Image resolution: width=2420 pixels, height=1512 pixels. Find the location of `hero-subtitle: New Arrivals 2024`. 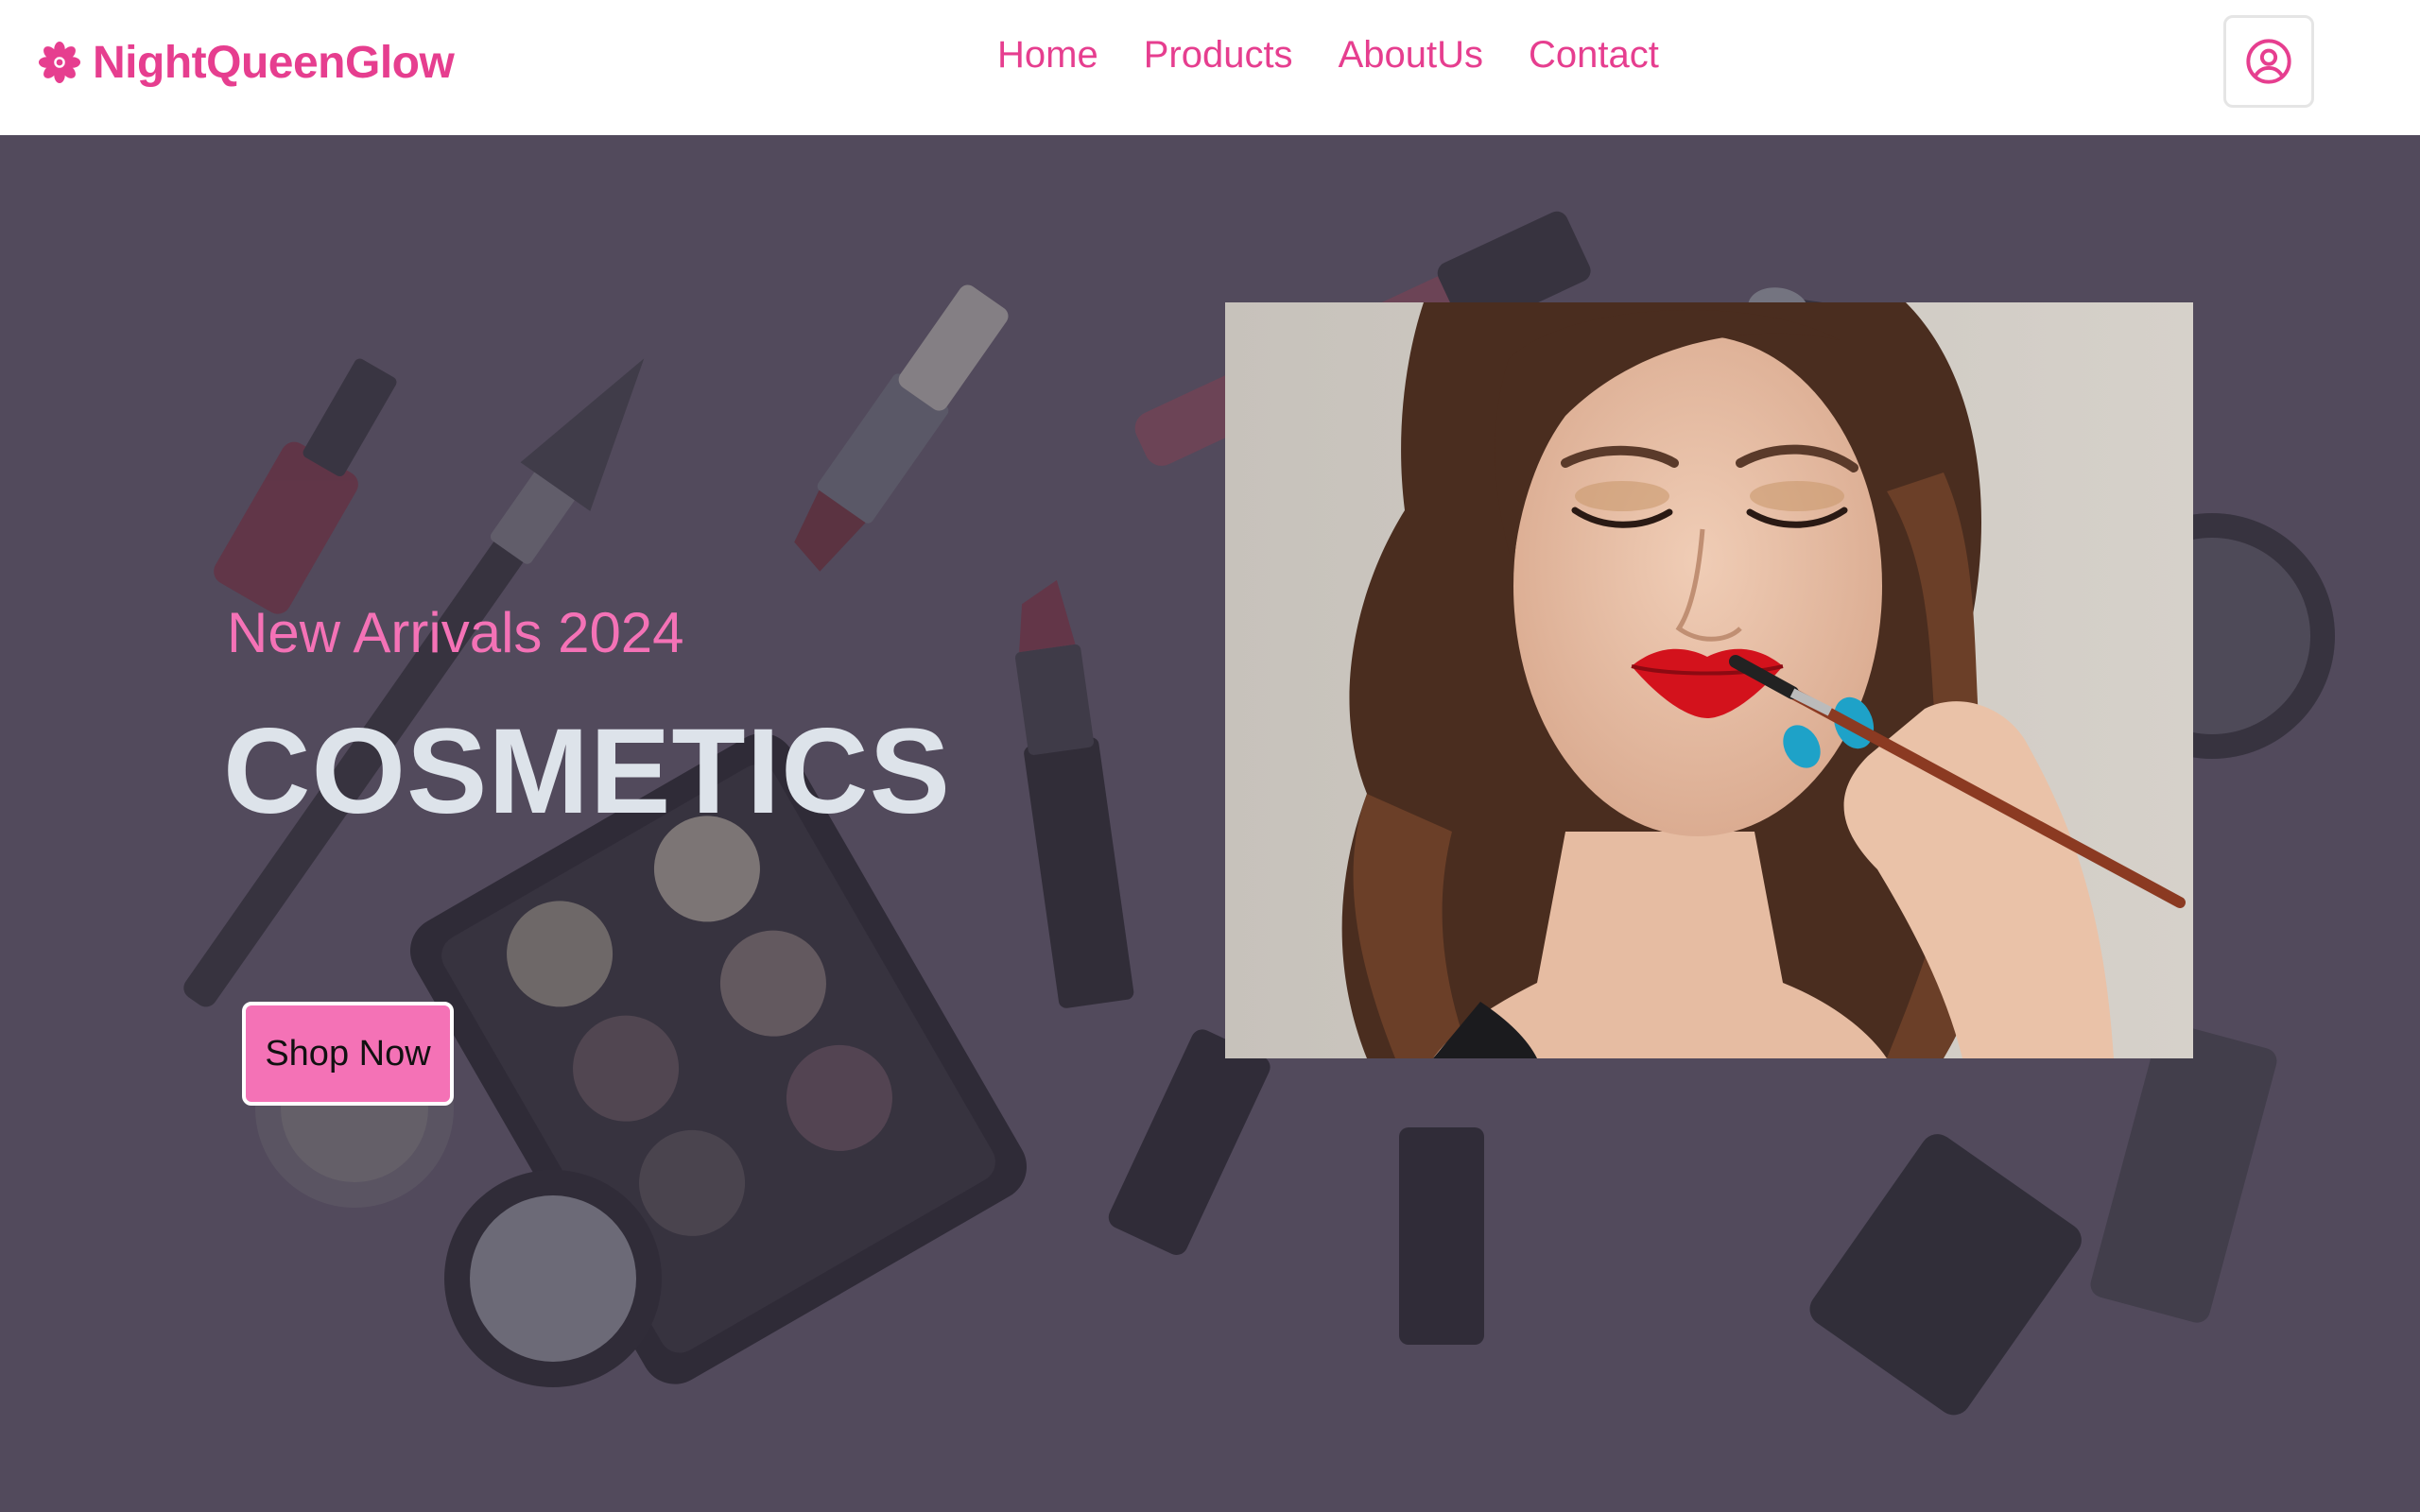

hero-subtitle: New Arrivals 2024 is located at coordinates (455, 632).